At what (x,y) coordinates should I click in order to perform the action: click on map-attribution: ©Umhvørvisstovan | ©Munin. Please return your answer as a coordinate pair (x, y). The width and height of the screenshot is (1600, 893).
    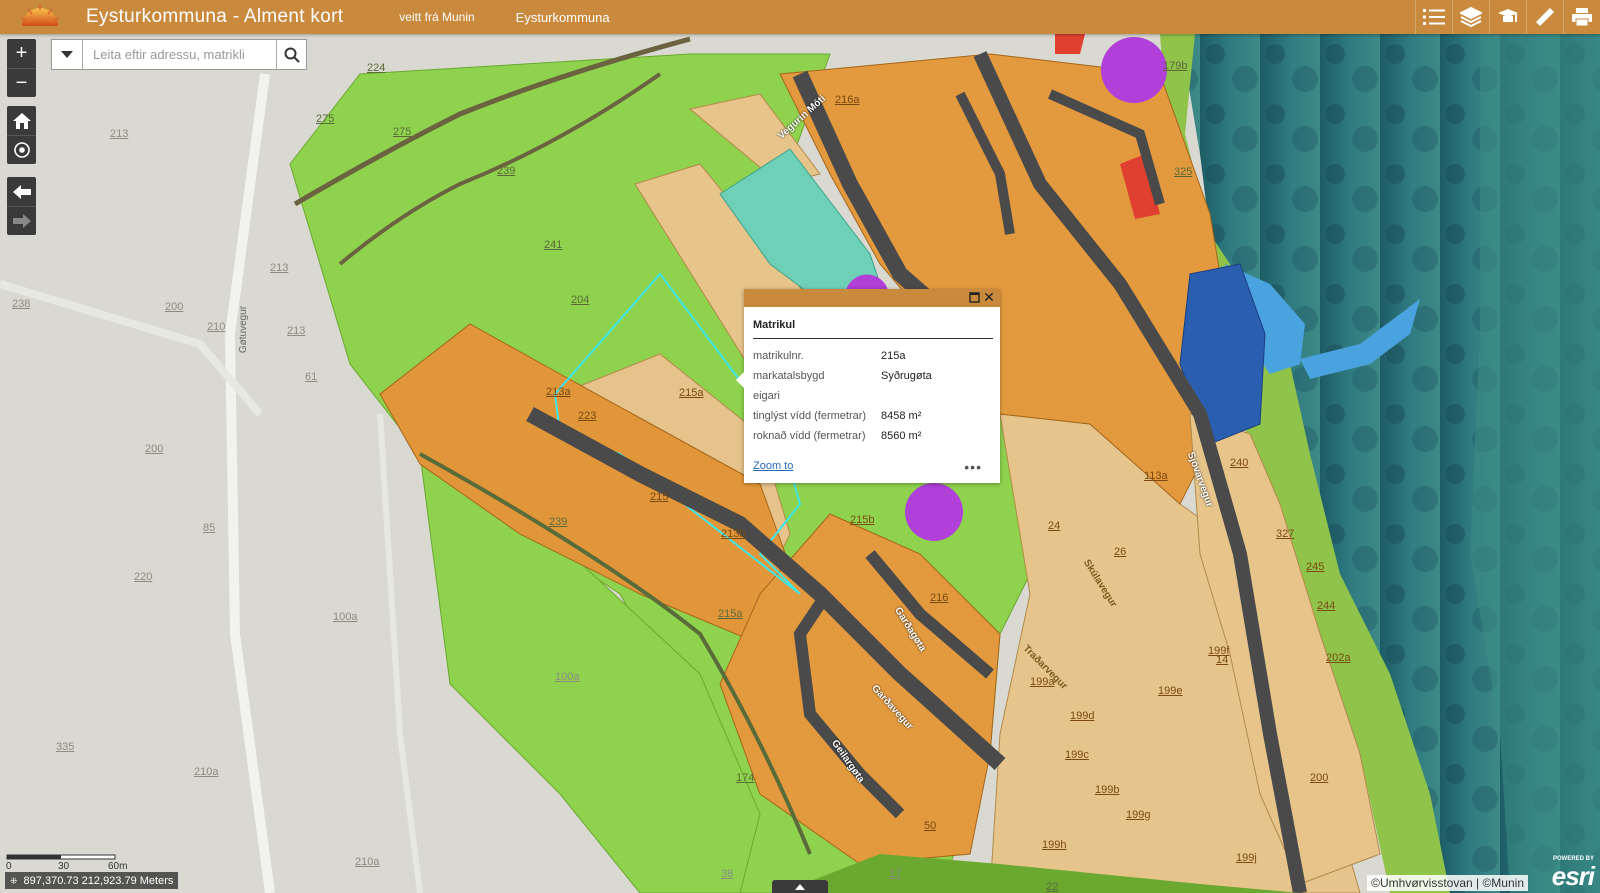
    Looking at the image, I should click on (1447, 883).